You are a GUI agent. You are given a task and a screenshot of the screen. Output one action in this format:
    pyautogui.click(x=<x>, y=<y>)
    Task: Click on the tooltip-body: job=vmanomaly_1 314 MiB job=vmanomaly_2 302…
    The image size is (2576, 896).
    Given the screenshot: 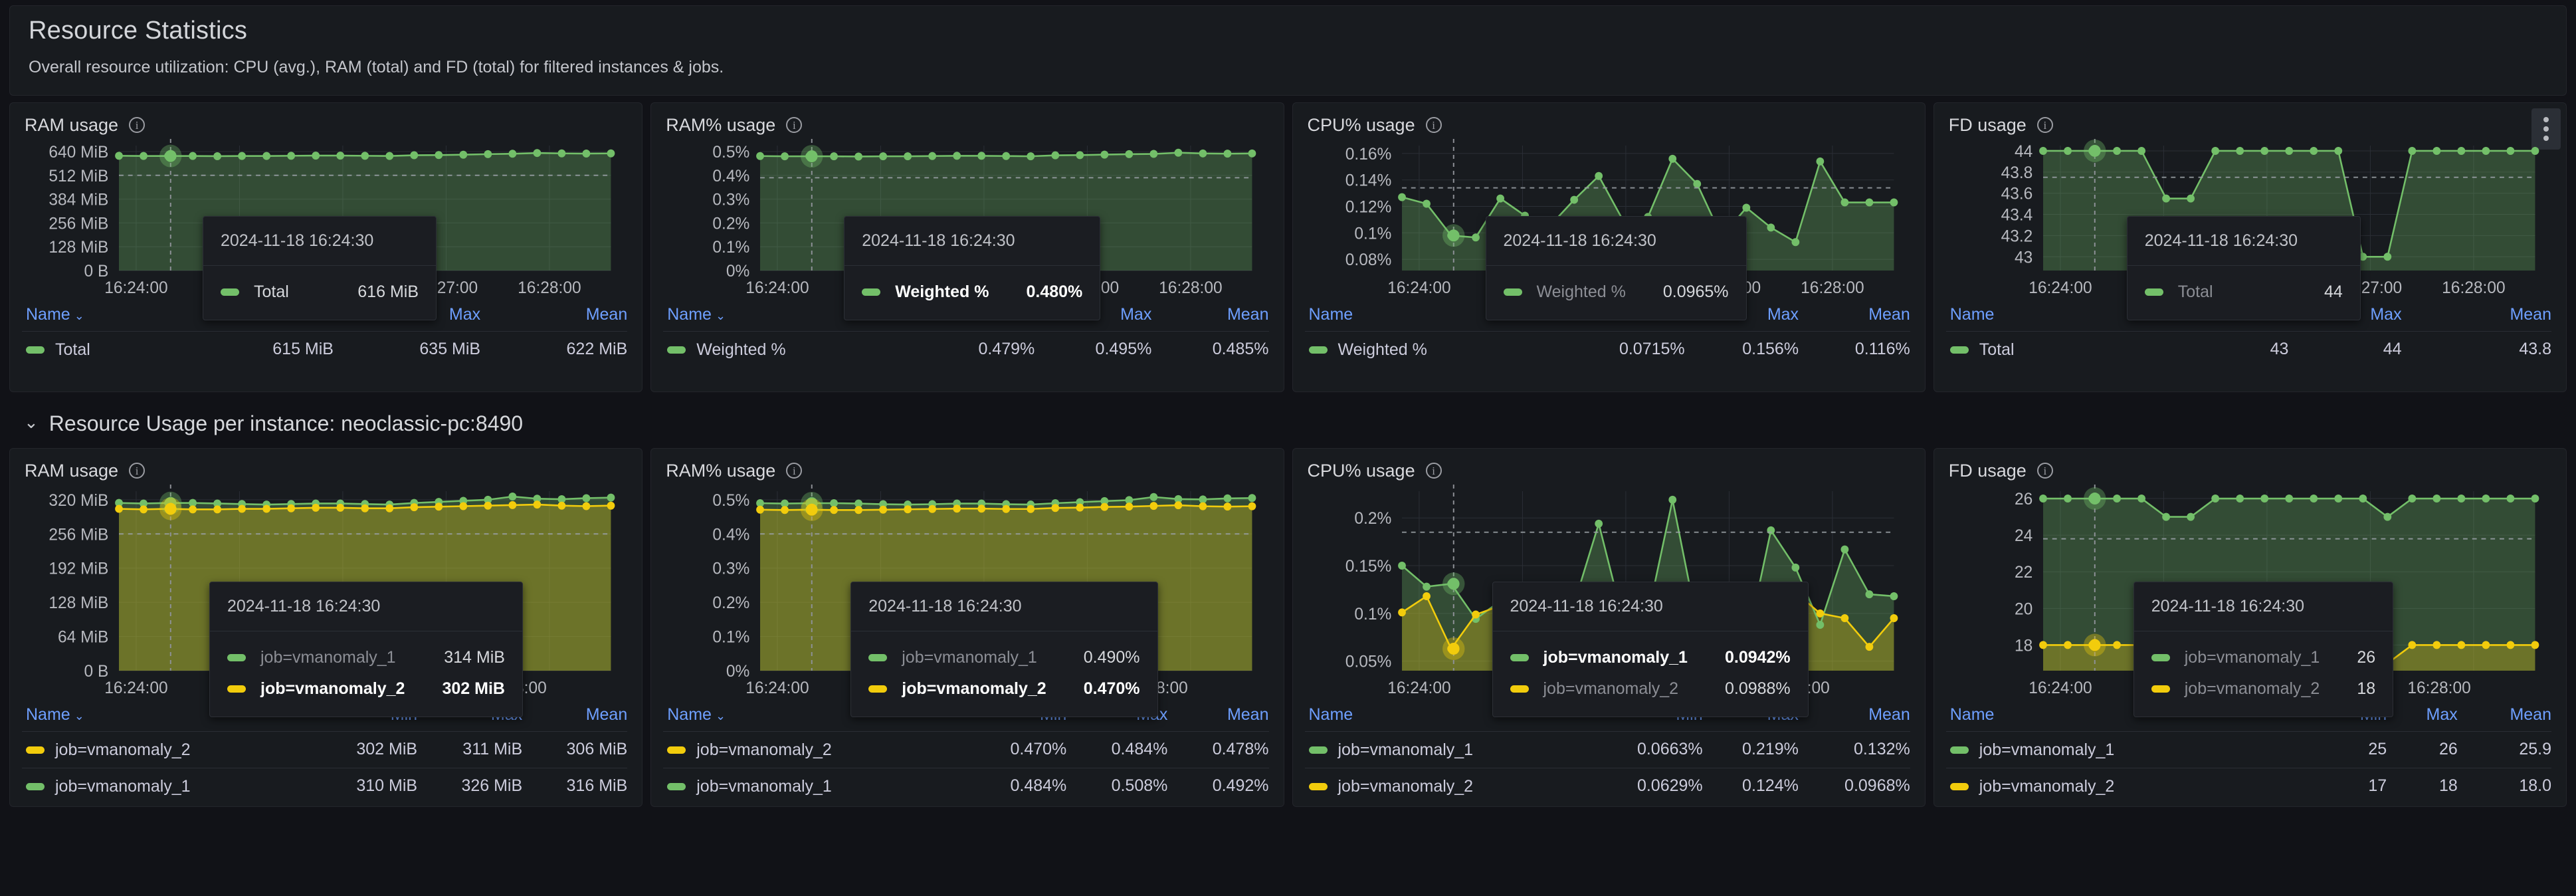 What is the action you would take?
    pyautogui.click(x=366, y=674)
    